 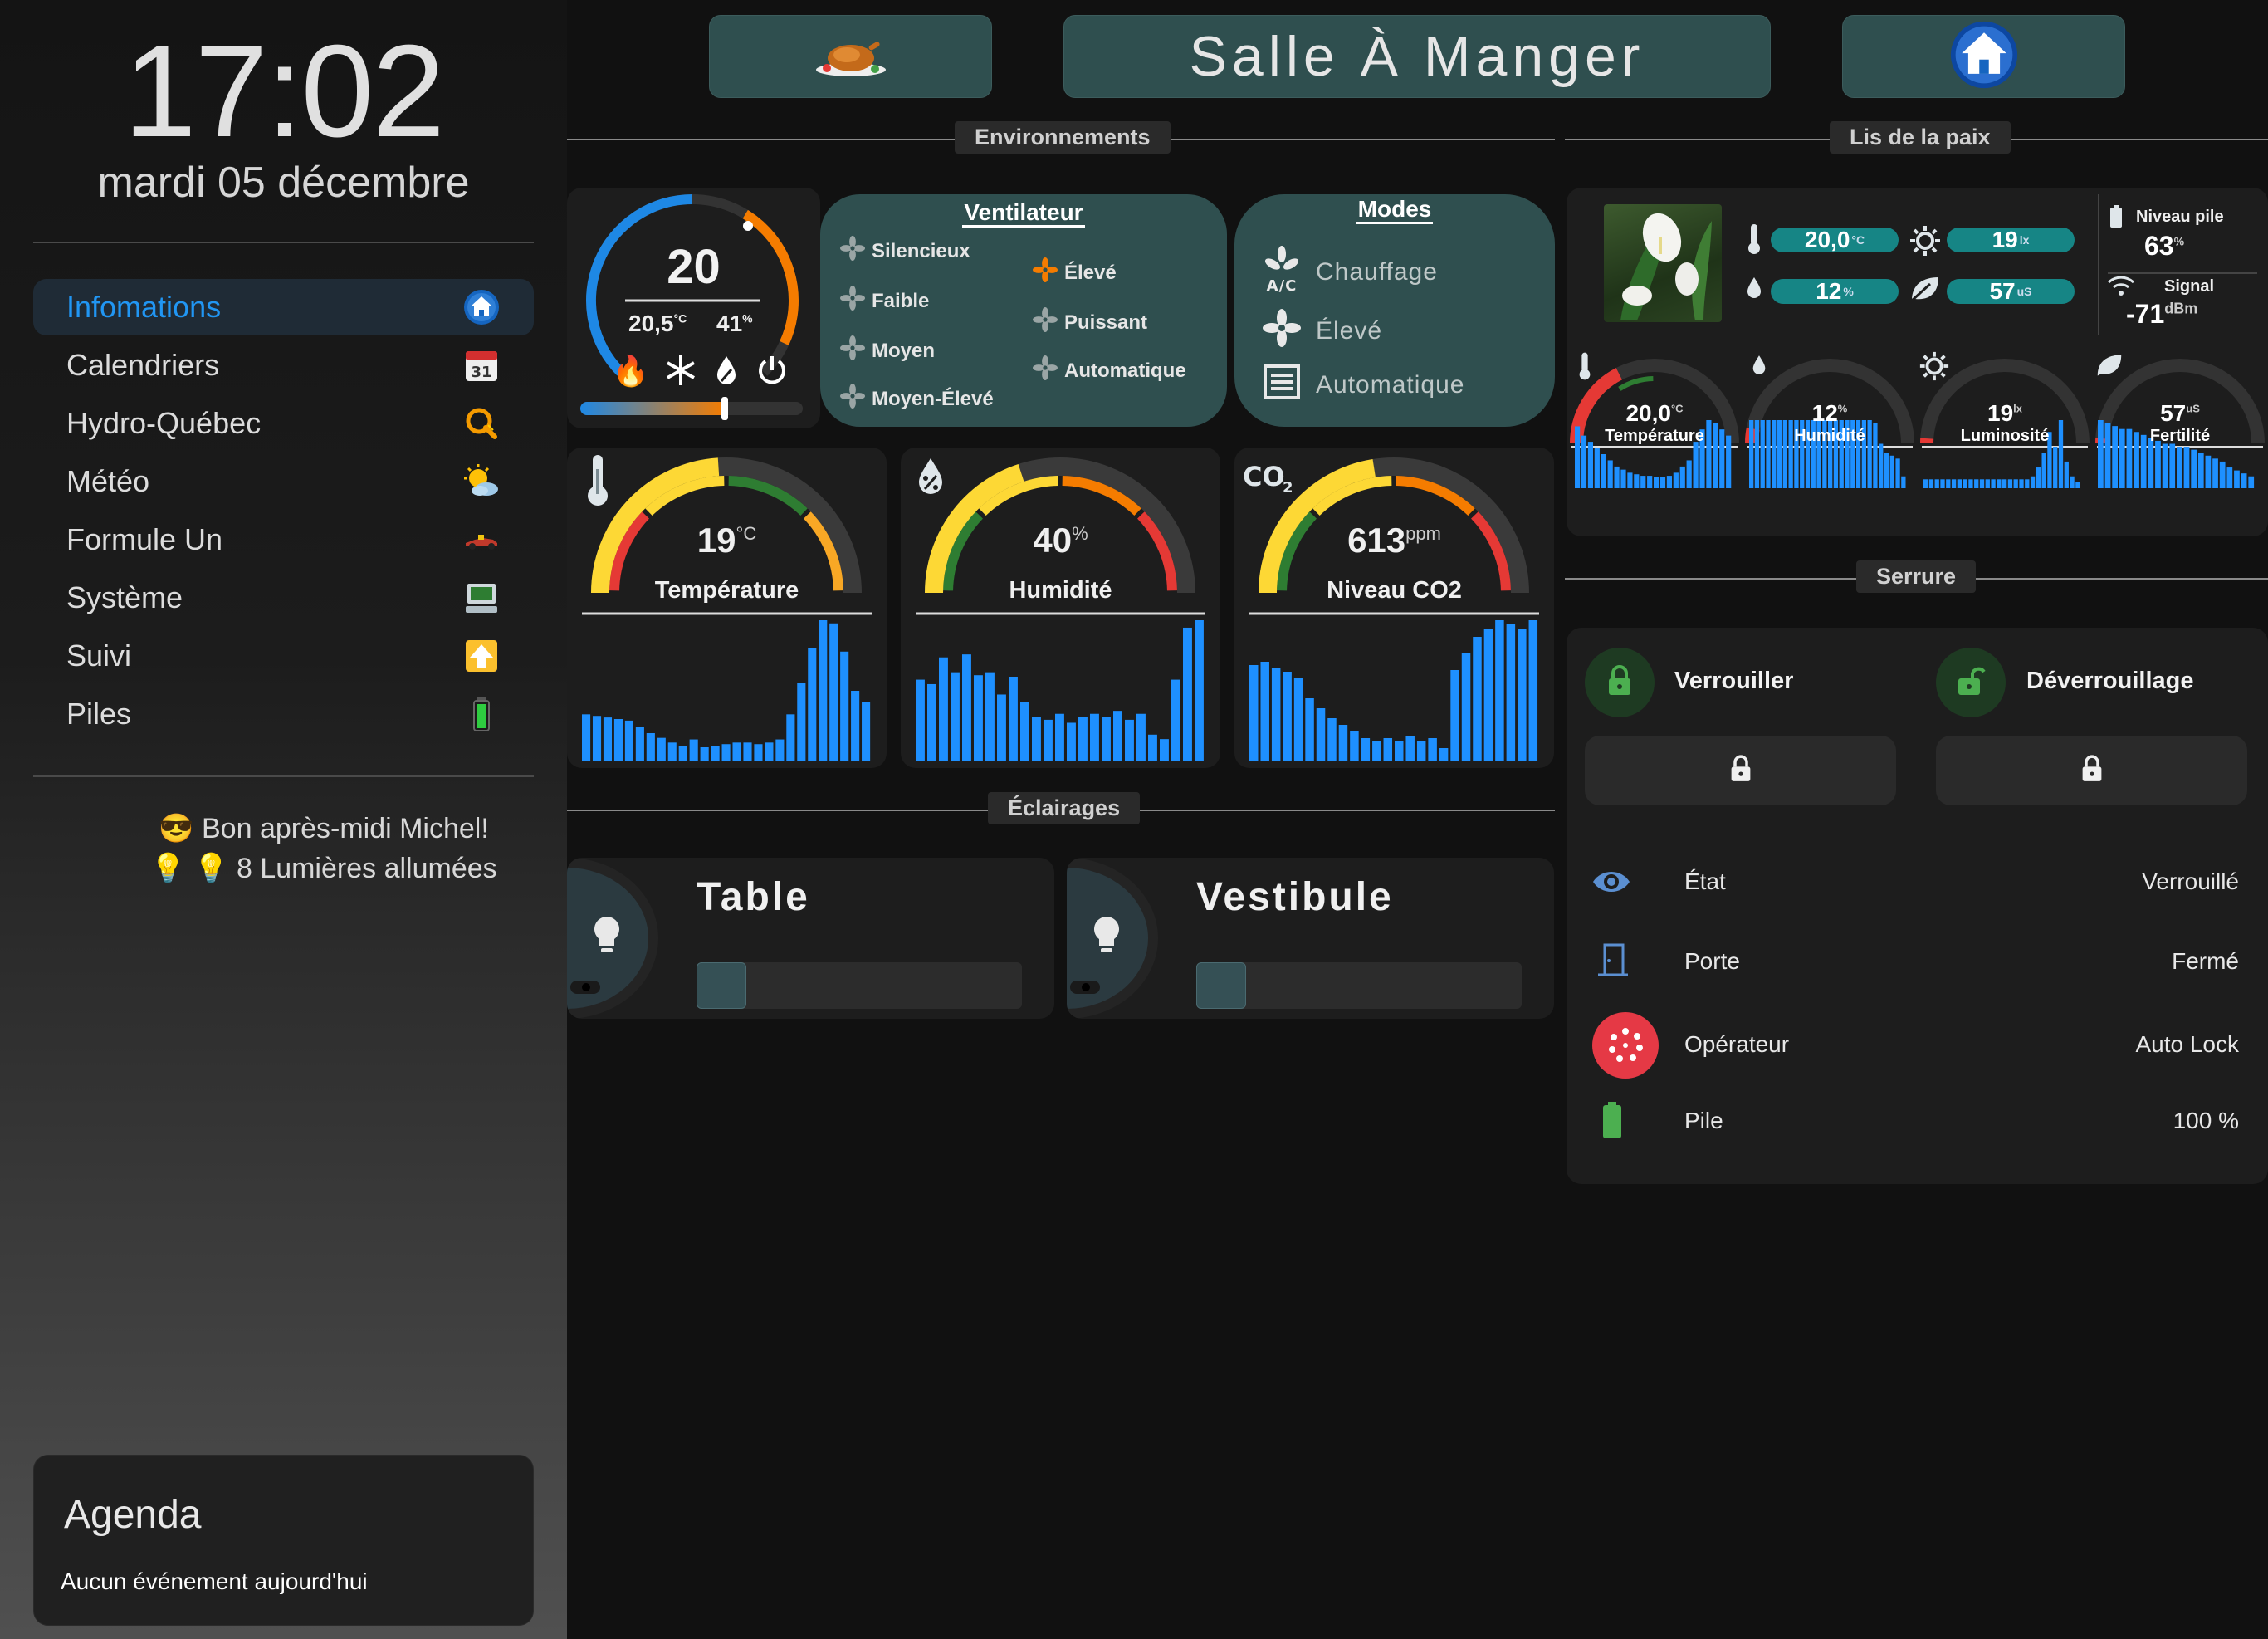 What do you see at coordinates (283, 307) in the screenshot?
I see `sidebar-item-informations: Infomations` at bounding box center [283, 307].